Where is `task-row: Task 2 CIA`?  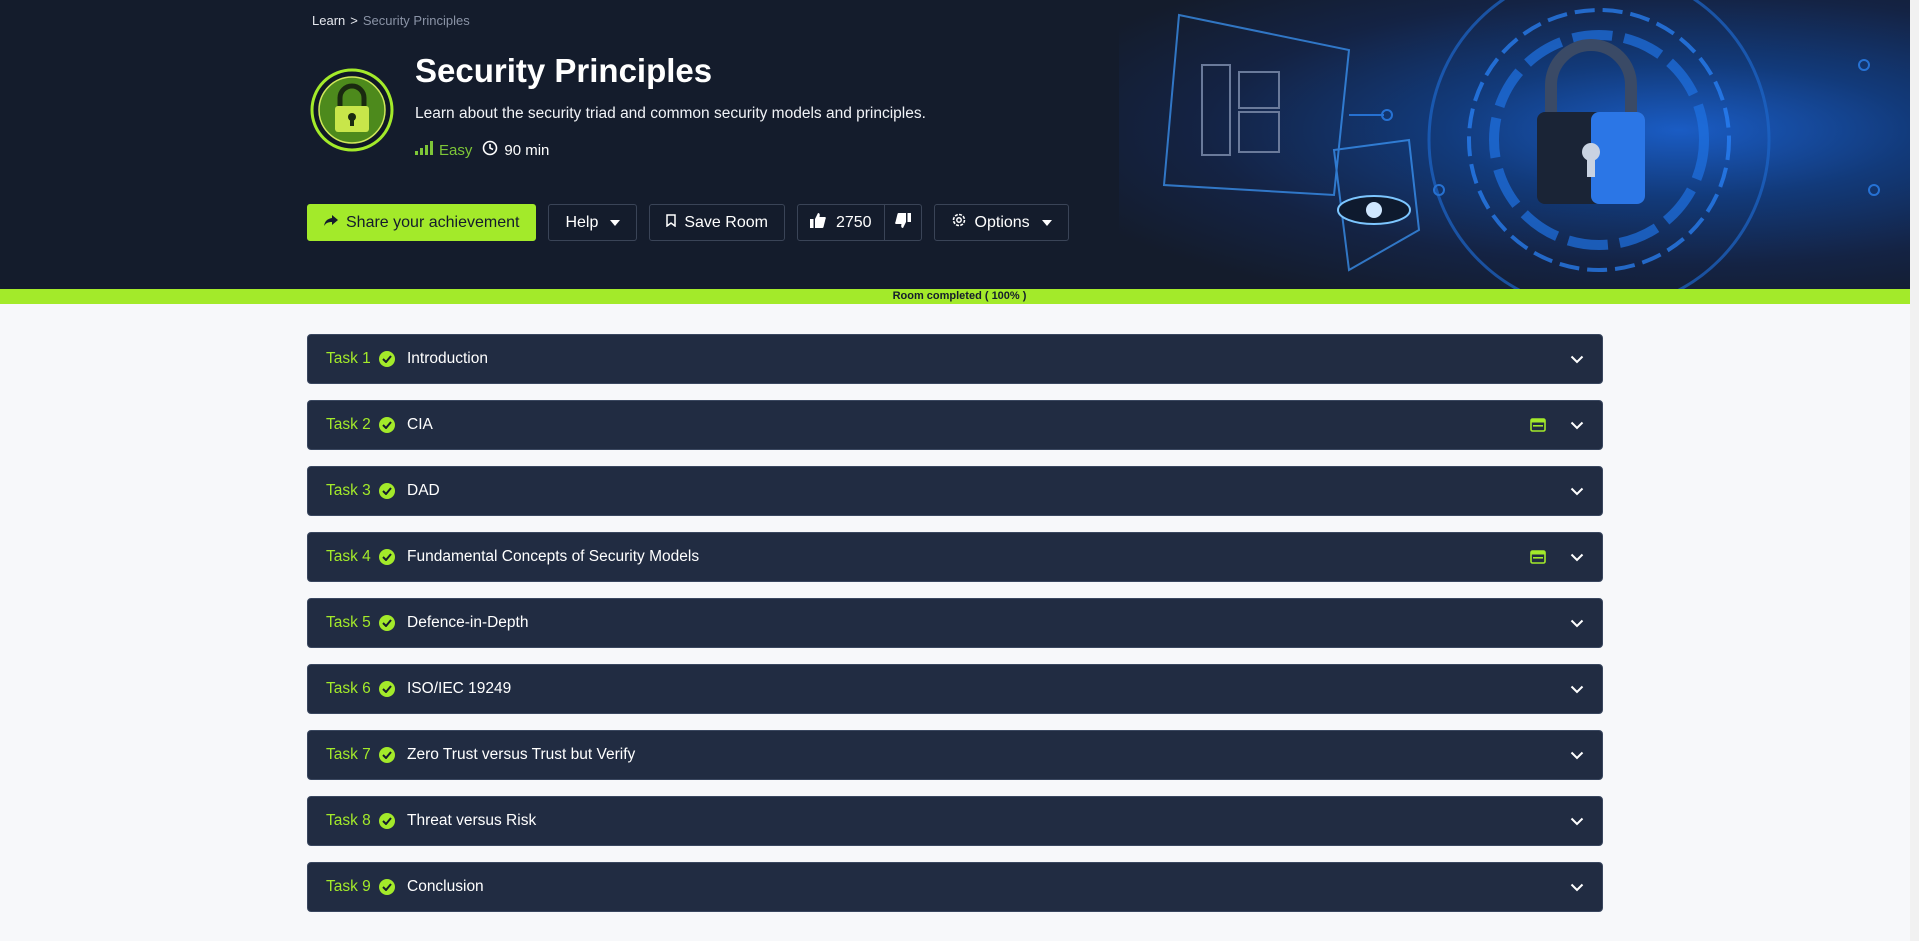 task-row: Task 2 CIA is located at coordinates (955, 425).